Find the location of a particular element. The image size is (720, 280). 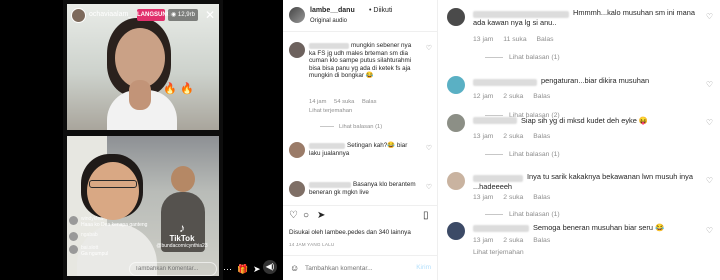

live-comment-user: bai.slott is located at coordinates (90, 248).